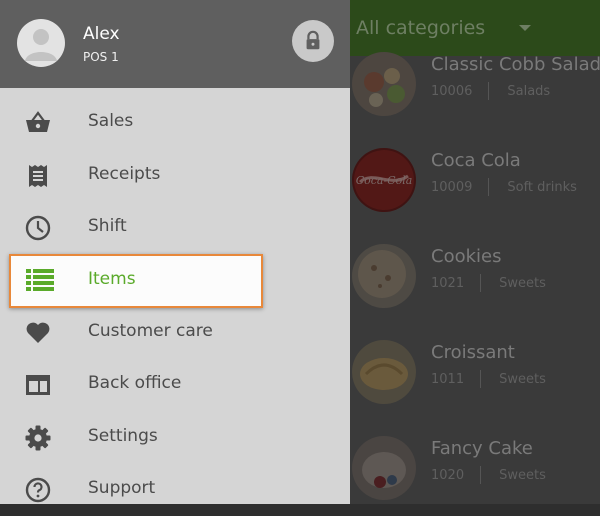 The width and height of the screenshot is (600, 516). What do you see at coordinates (175, 490) in the screenshot?
I see `menu-item-support: Support` at bounding box center [175, 490].